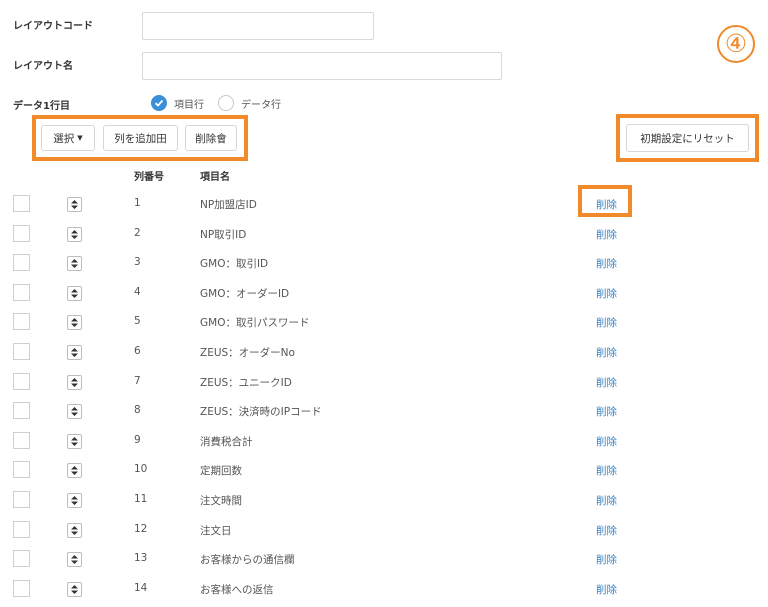 This screenshot has height=607, width=768. What do you see at coordinates (141, 528) in the screenshot?
I see `column-number: 12` at bounding box center [141, 528].